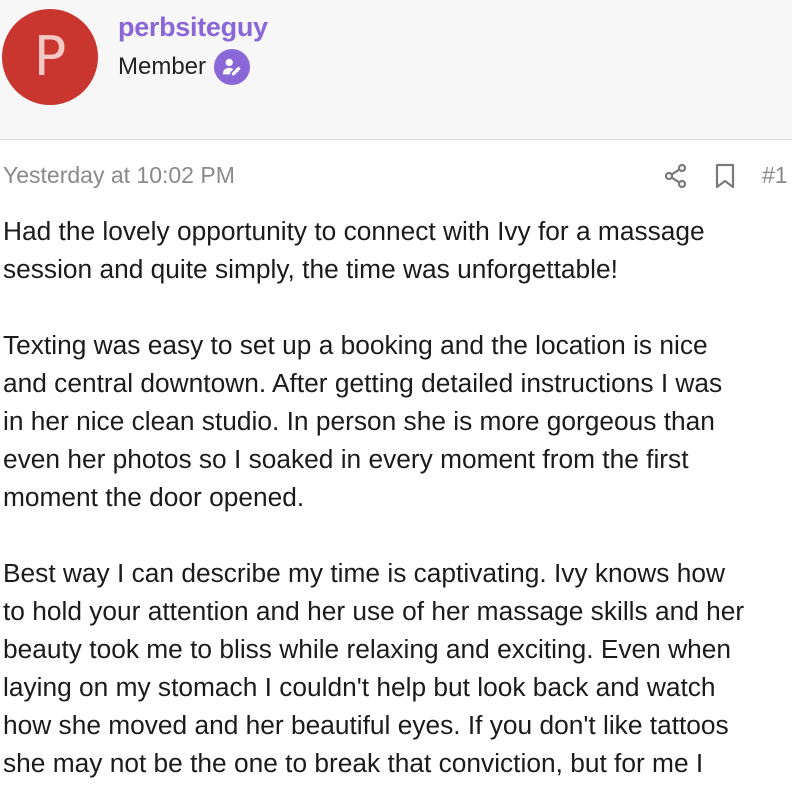 This screenshot has width=792, height=792. I want to click on user-edit-icon, so click(231, 67).